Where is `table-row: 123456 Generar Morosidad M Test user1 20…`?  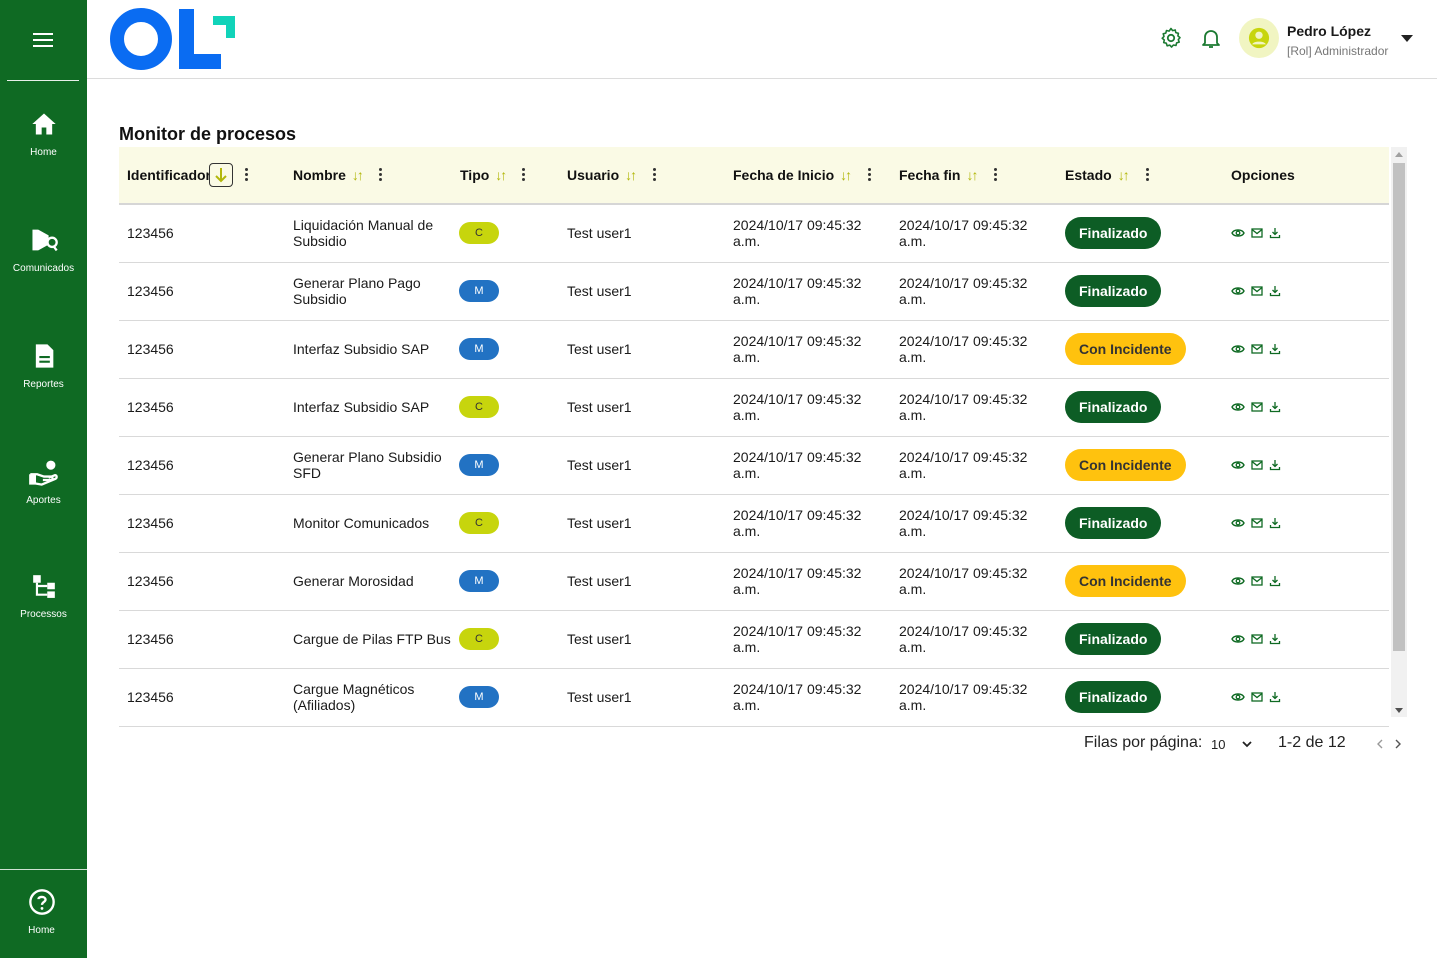
table-row: 123456 Generar Morosidad M Test user1 20… is located at coordinates (754, 582).